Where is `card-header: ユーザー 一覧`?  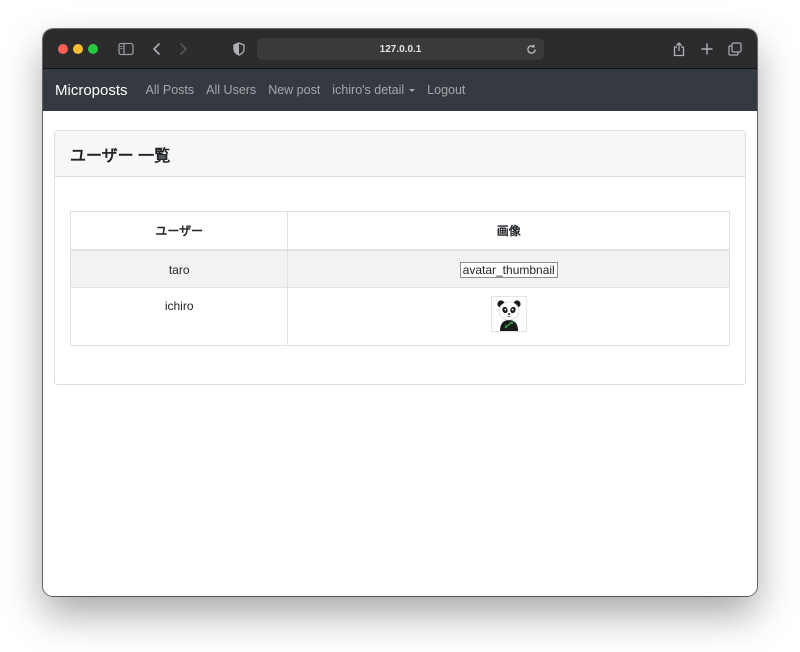 card-header: ユーザー 一覧 is located at coordinates (400, 154).